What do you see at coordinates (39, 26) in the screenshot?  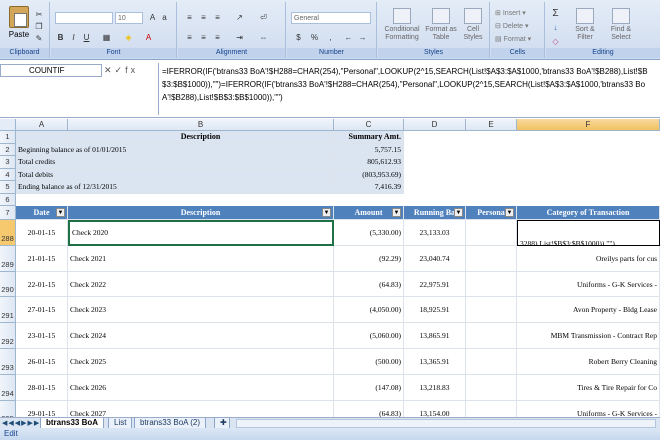 I see `copy-icon: ❐` at bounding box center [39, 26].